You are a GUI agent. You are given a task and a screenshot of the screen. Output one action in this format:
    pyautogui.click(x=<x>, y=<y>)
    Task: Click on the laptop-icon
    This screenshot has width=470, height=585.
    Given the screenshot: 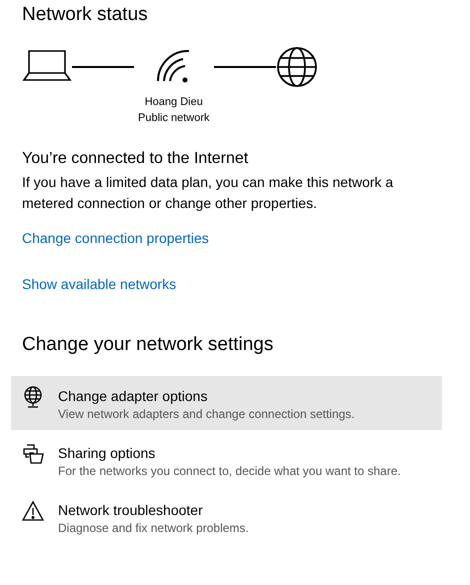 What is the action you would take?
    pyautogui.click(x=47, y=66)
    